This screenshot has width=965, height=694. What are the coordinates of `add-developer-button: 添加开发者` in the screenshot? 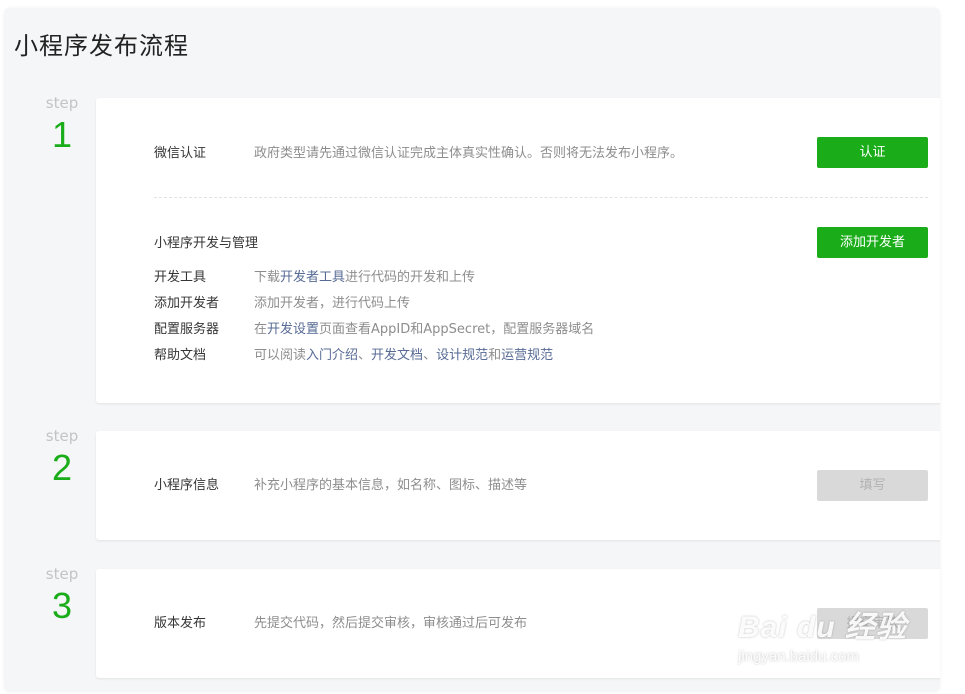 It's located at (872, 242).